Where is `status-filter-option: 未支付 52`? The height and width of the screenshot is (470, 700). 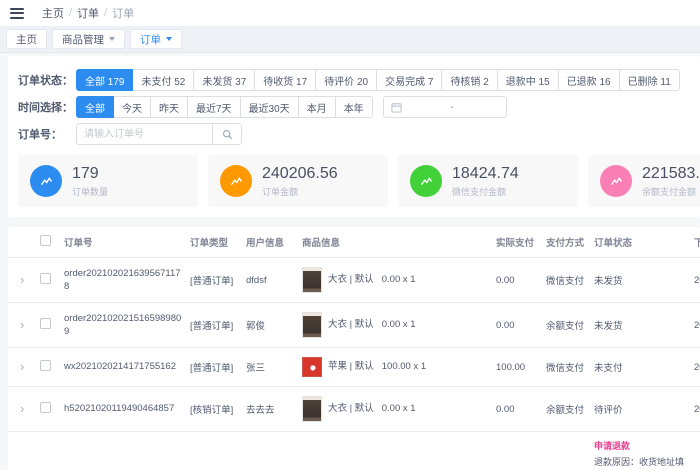
status-filter-option: 未支付 52 is located at coordinates (163, 80).